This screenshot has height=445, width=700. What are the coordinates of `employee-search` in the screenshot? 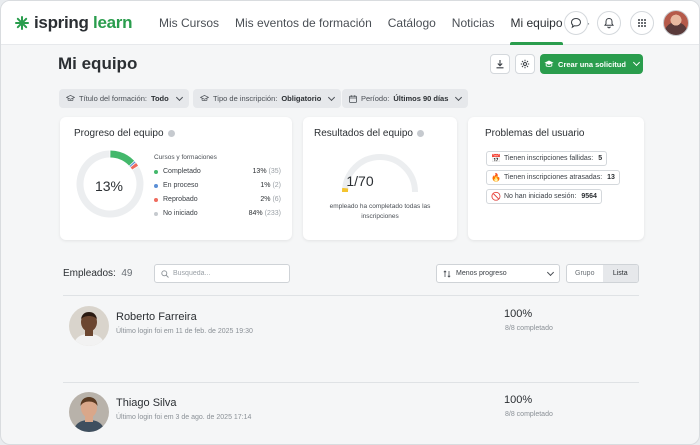 It's located at (222, 273).